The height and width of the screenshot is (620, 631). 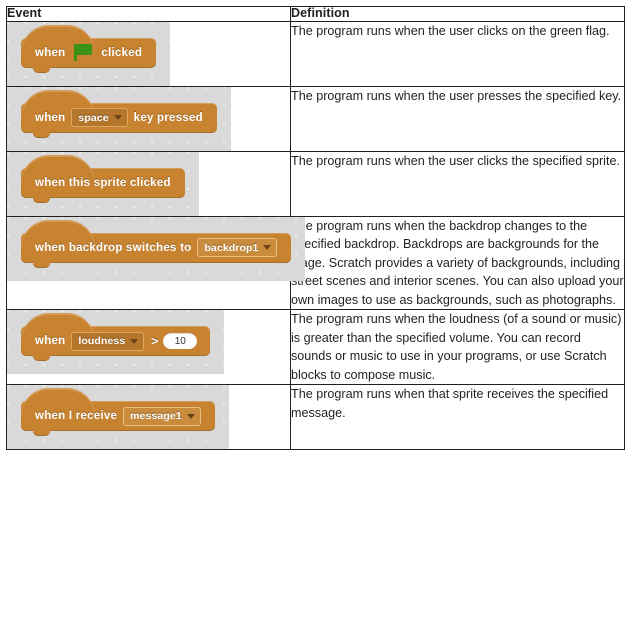 I want to click on event-cell: when this sprite clicked, so click(x=148, y=183).